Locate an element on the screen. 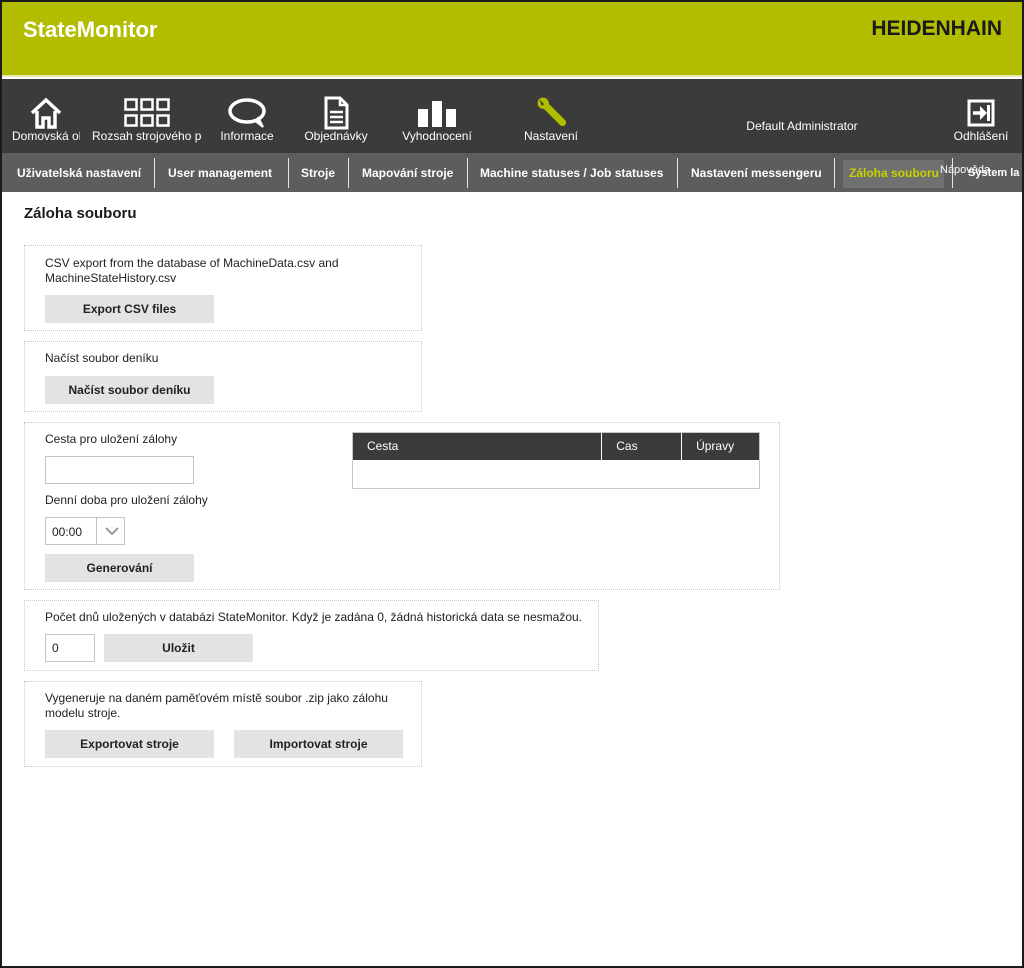 This screenshot has width=1024, height=968. tab-user-management: User management is located at coordinates (220, 172).